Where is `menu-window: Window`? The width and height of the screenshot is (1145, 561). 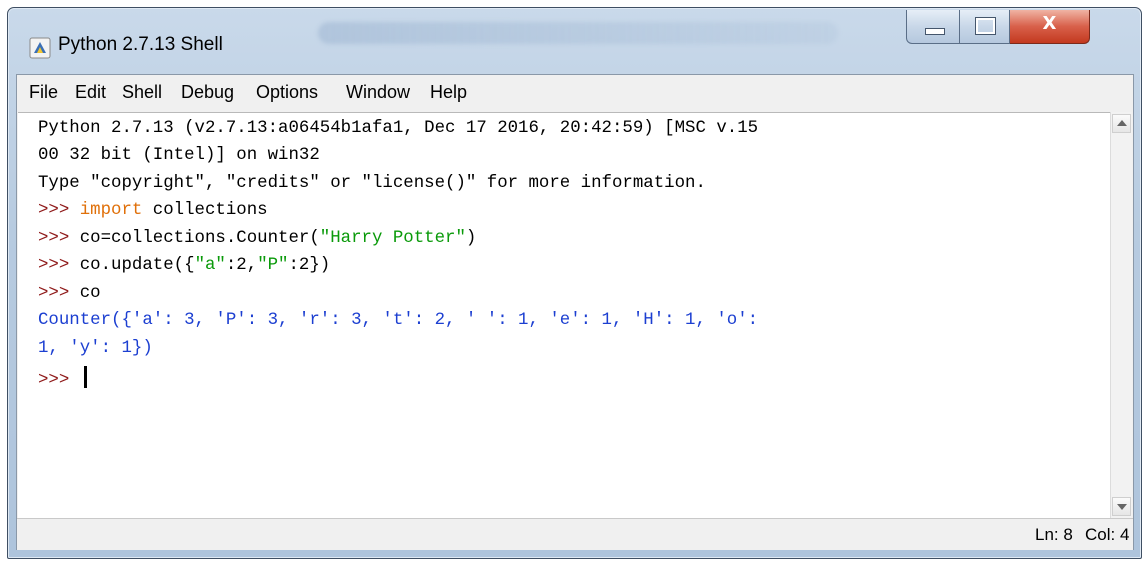
menu-window: Window is located at coordinates (378, 92).